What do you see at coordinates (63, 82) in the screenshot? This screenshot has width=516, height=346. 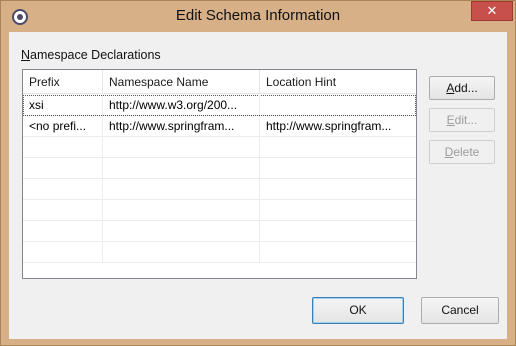 I see `column-header-prefix: Prefix` at bounding box center [63, 82].